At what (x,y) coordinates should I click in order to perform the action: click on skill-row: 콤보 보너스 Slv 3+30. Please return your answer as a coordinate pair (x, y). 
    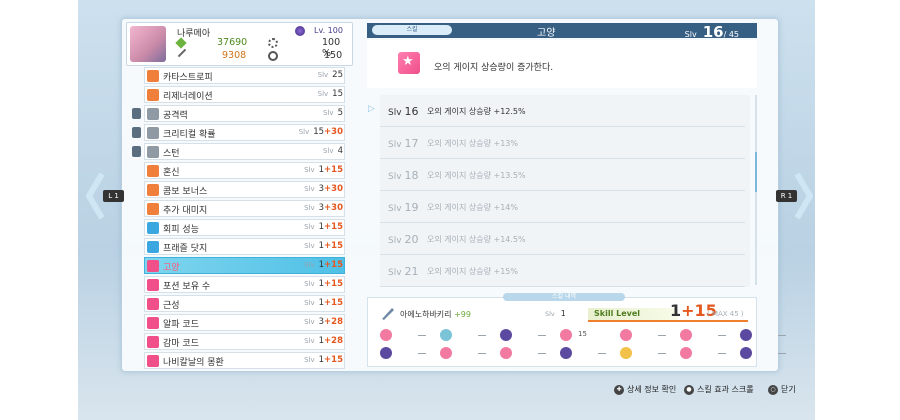
    Looking at the image, I should click on (239, 189).